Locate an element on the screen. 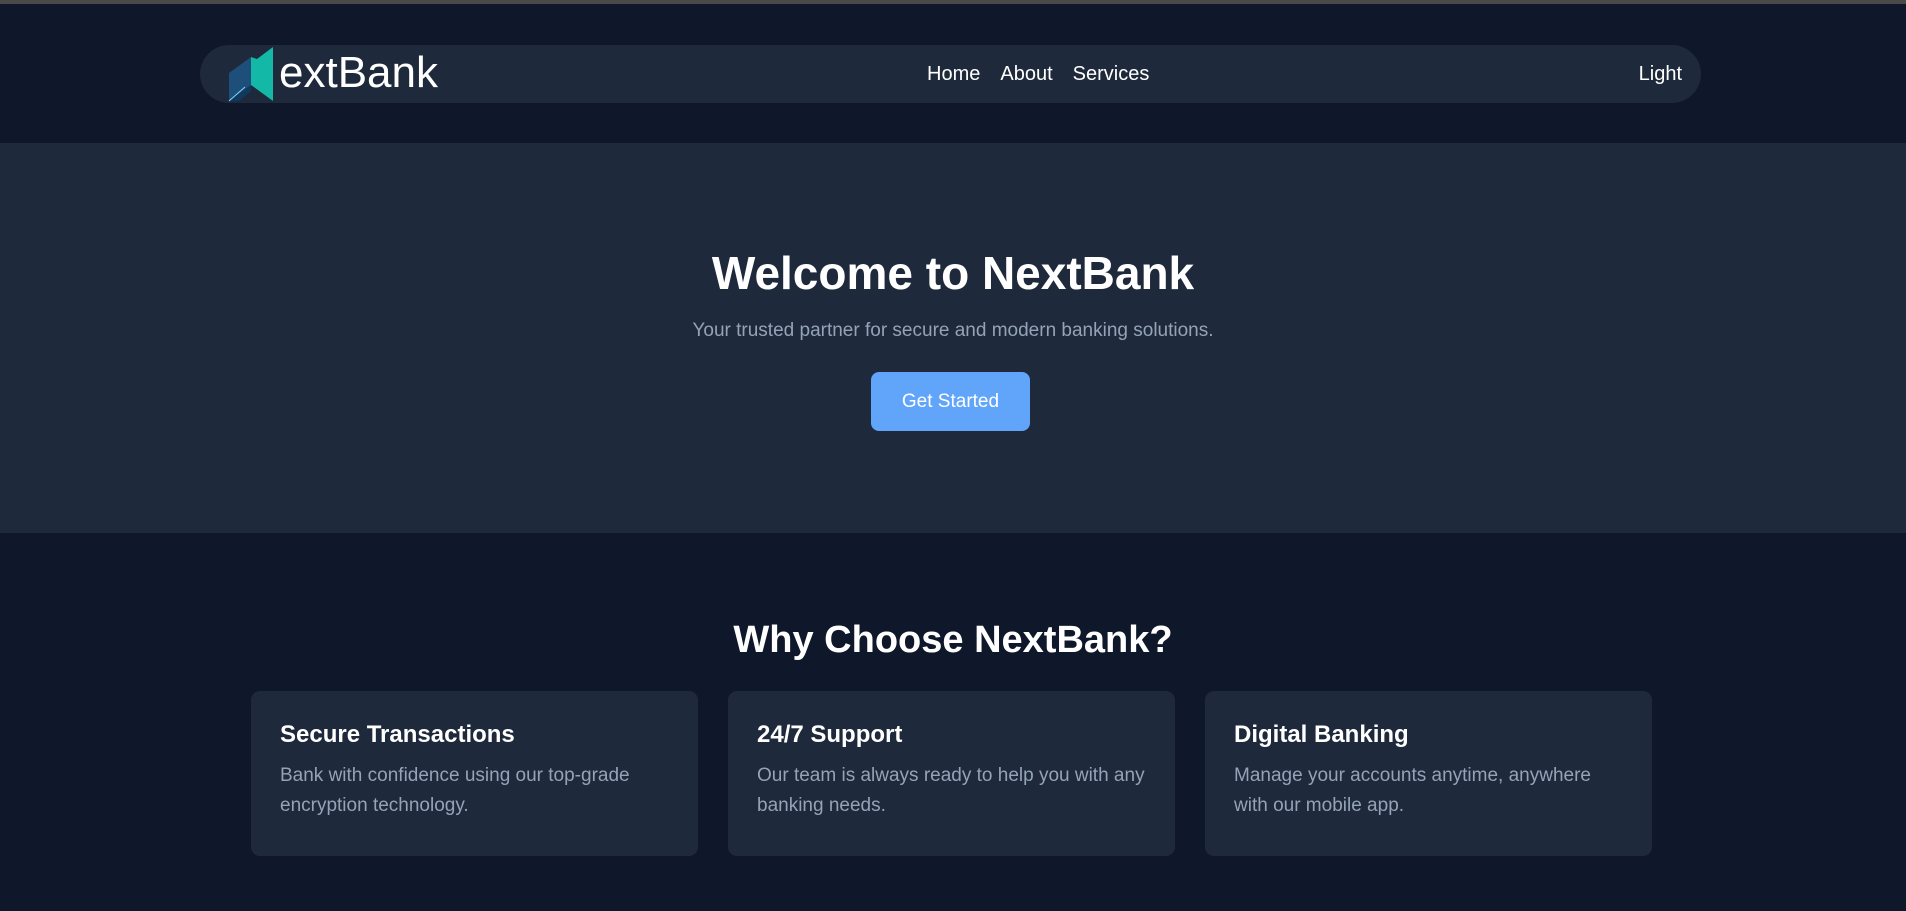  nav-link-home: Home is located at coordinates (953, 74).